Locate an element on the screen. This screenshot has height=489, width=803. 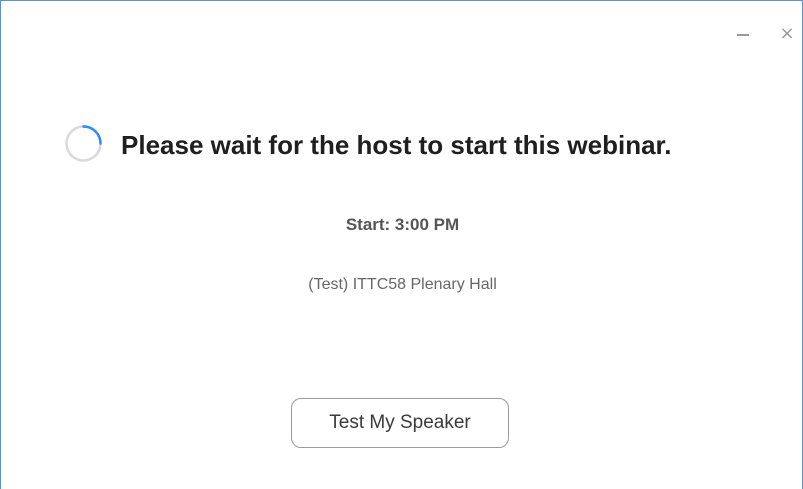
close-icon: × is located at coordinates (787, 34).